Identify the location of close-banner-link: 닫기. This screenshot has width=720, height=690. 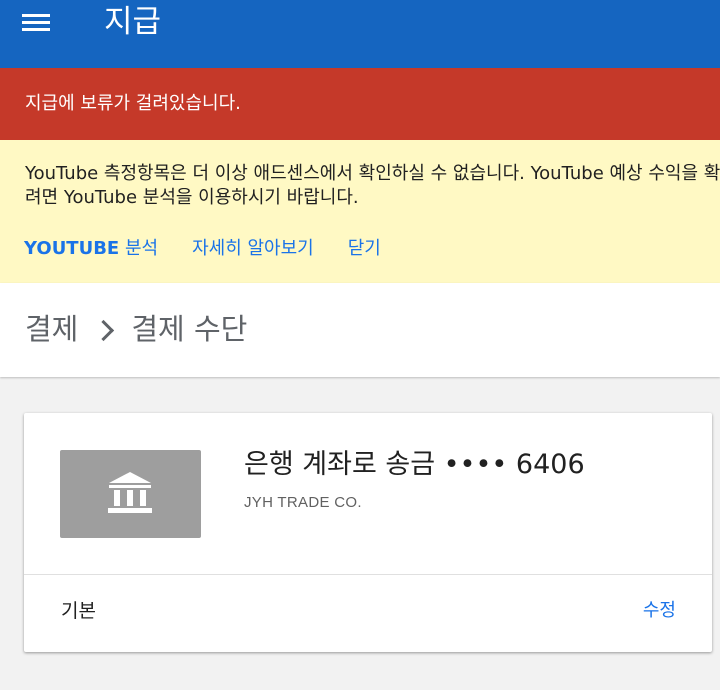
(364, 249).